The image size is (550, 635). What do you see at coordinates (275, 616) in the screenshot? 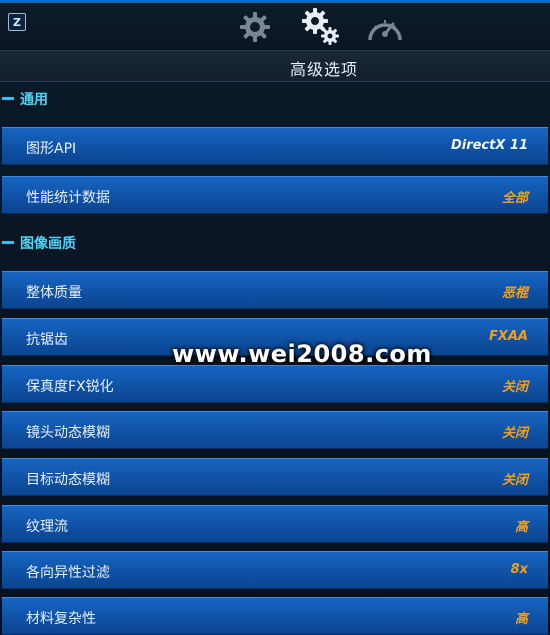
I see `setting-row-material-complexity: 材料复杂性 高` at bounding box center [275, 616].